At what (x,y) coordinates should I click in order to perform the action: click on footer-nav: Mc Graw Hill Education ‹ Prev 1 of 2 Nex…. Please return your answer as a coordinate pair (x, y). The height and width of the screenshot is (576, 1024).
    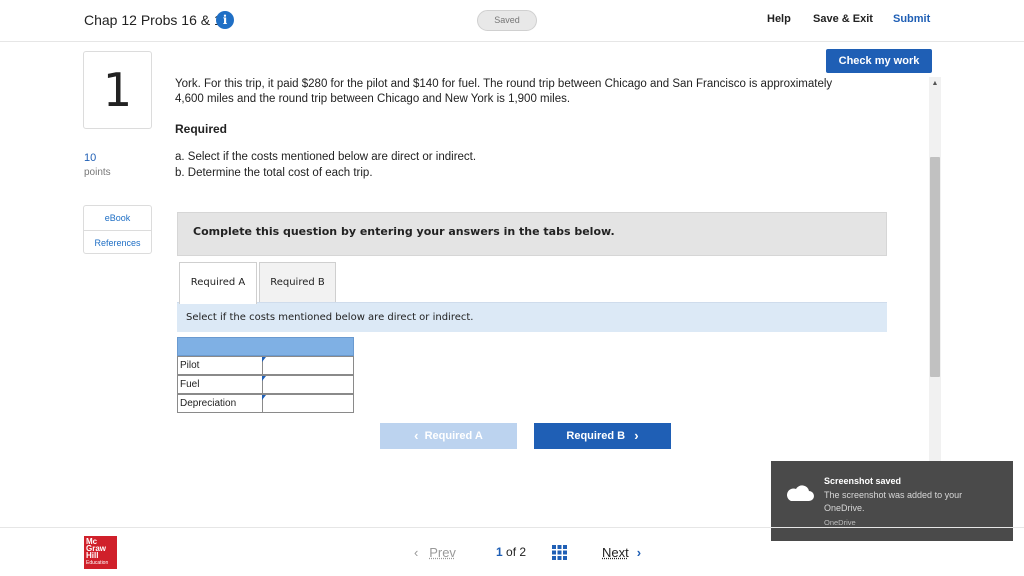
    Looking at the image, I should click on (512, 551).